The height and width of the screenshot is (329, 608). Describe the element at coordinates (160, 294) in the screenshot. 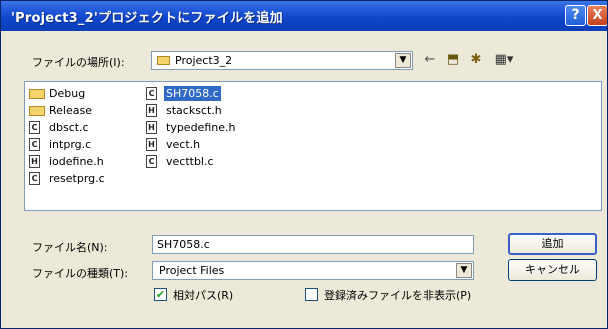

I see `relative-path-checkbox: ✔` at that location.